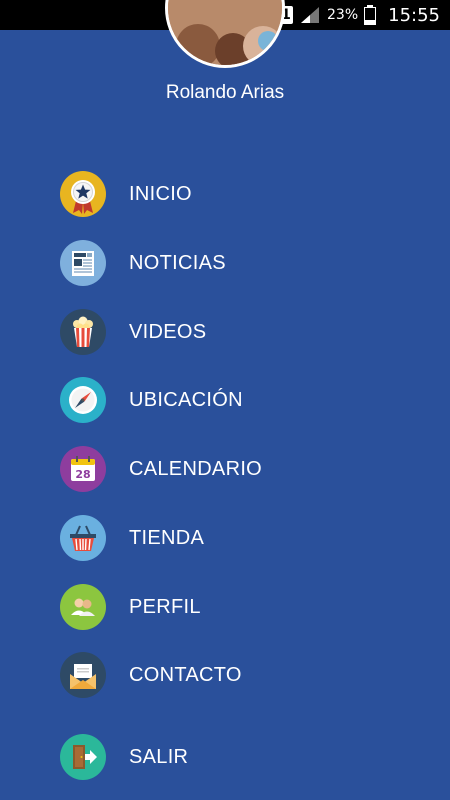 This screenshot has width=450, height=800. What do you see at coordinates (230, 194) in the screenshot?
I see `menu-item-inicio: INICIO` at bounding box center [230, 194].